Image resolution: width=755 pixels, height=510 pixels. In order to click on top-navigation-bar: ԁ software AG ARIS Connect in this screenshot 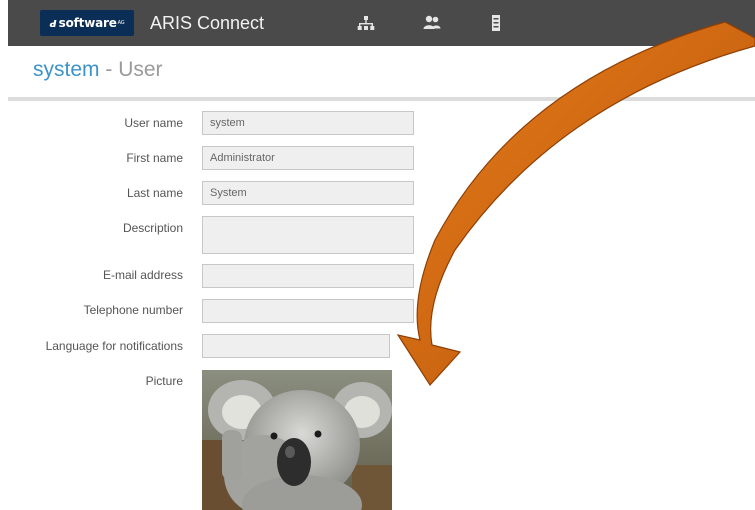, I will do `click(377, 23)`.